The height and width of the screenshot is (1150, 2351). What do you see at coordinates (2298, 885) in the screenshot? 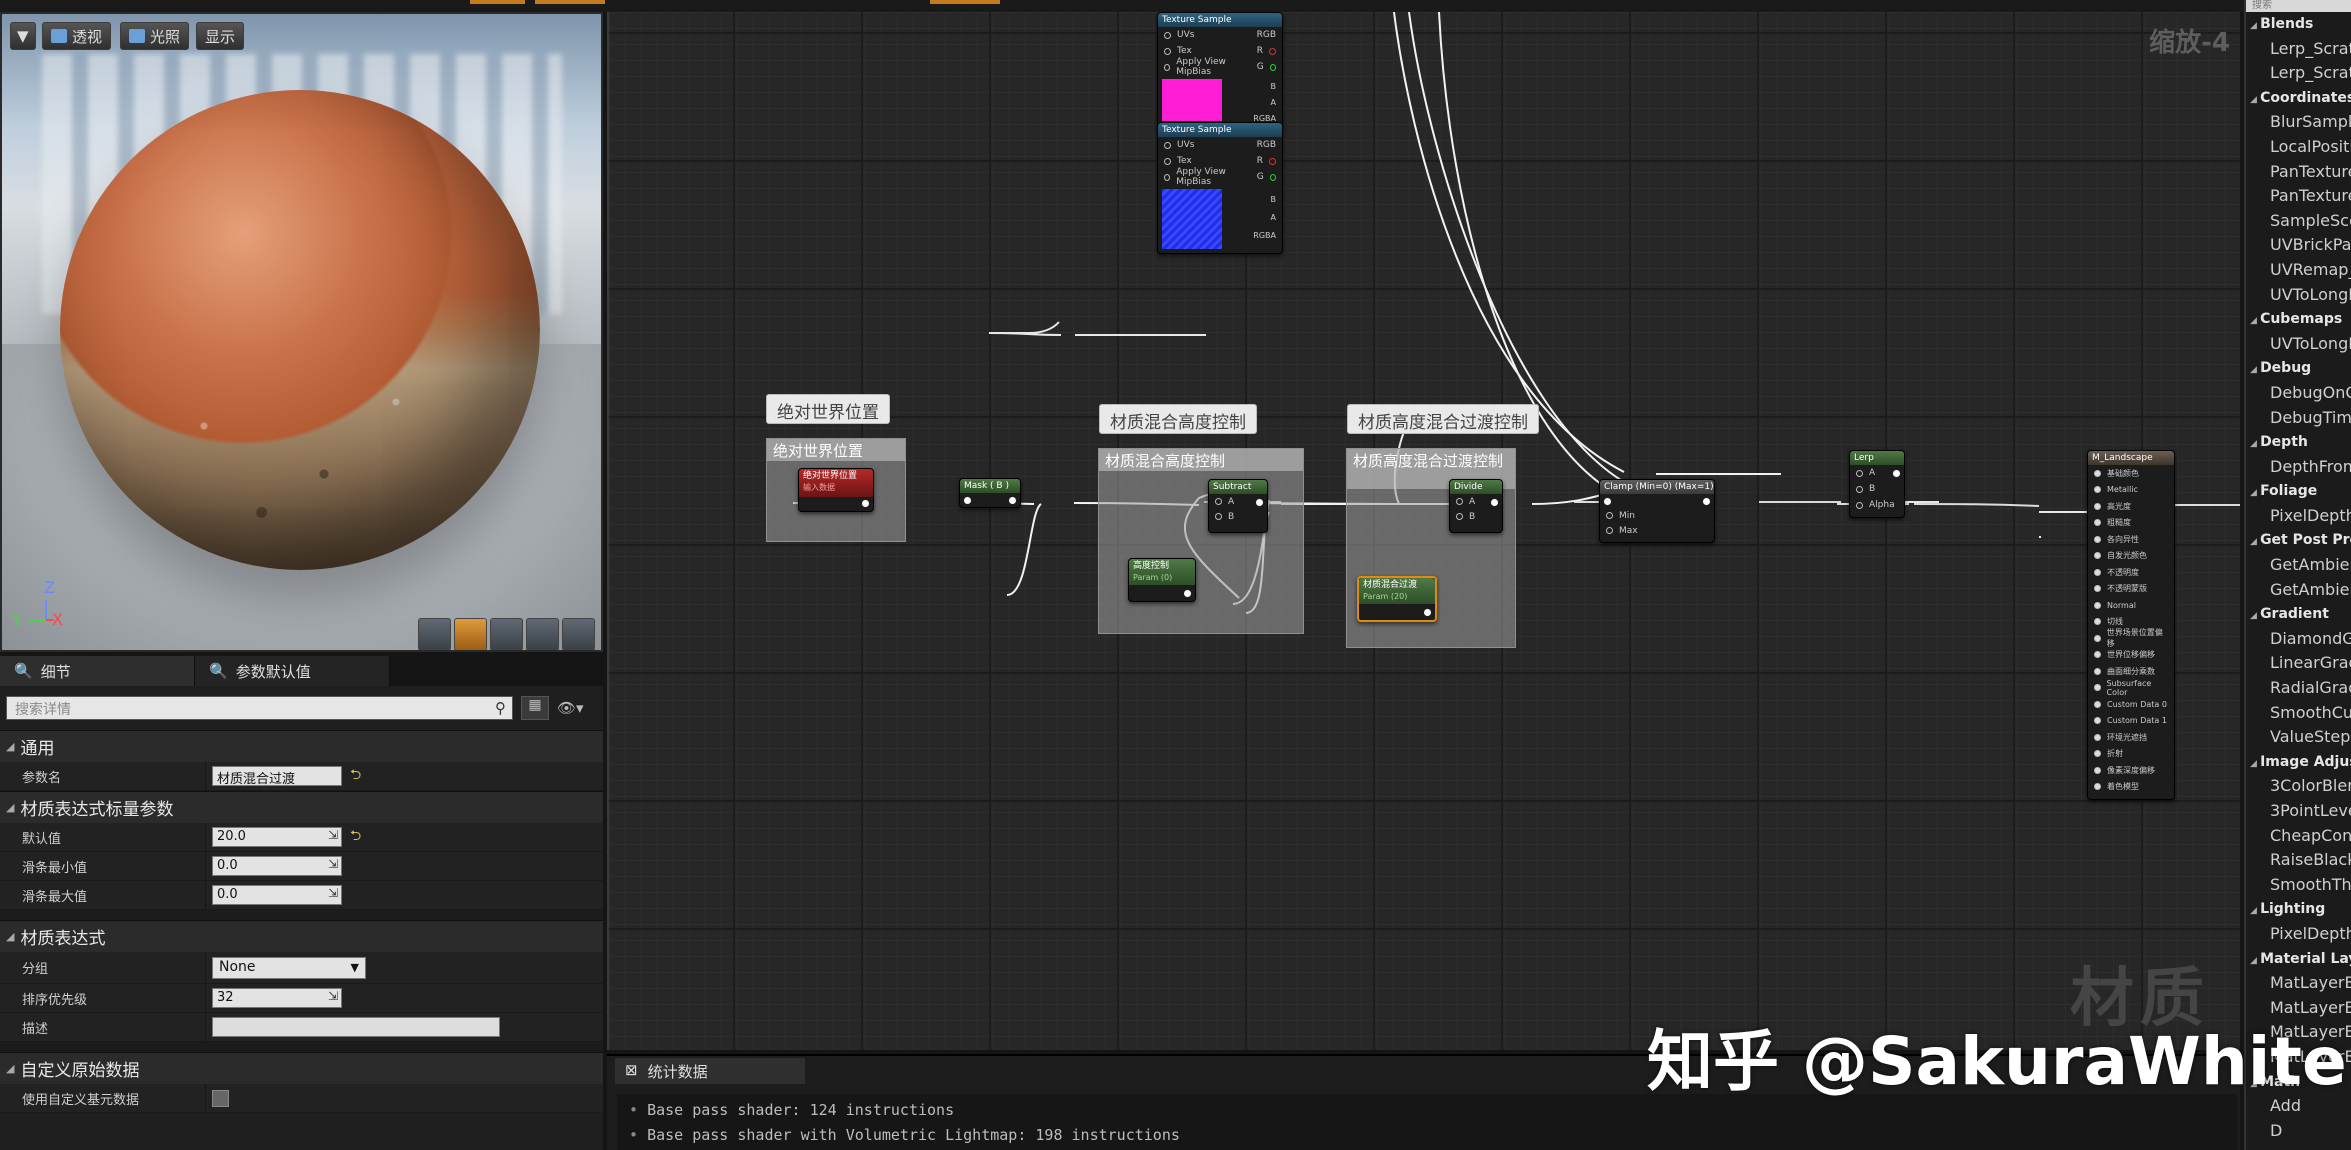
I see `palette-item: SmoothThreshold` at bounding box center [2298, 885].